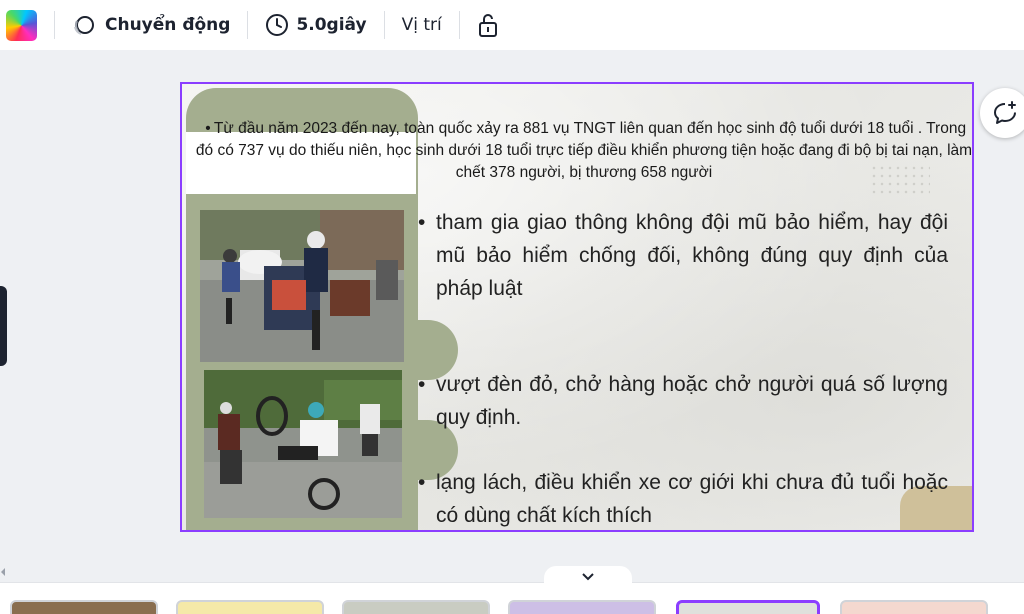  What do you see at coordinates (3, 326) in the screenshot?
I see `left-panel-handle` at bounding box center [3, 326].